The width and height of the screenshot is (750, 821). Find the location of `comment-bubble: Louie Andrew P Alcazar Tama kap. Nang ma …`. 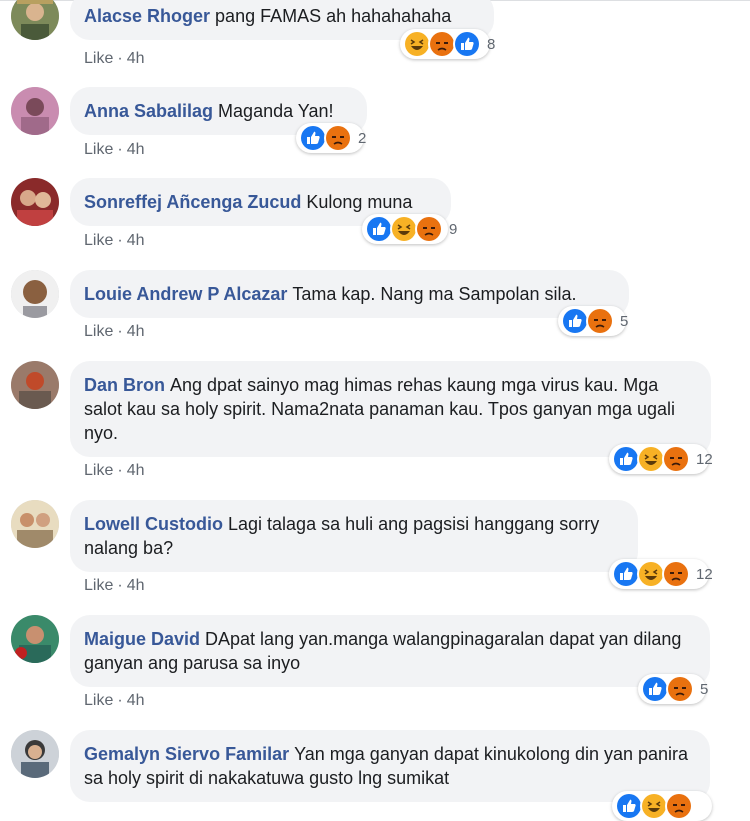

comment-bubble: Louie Andrew P Alcazar Tama kap. Nang ma … is located at coordinates (349, 294).